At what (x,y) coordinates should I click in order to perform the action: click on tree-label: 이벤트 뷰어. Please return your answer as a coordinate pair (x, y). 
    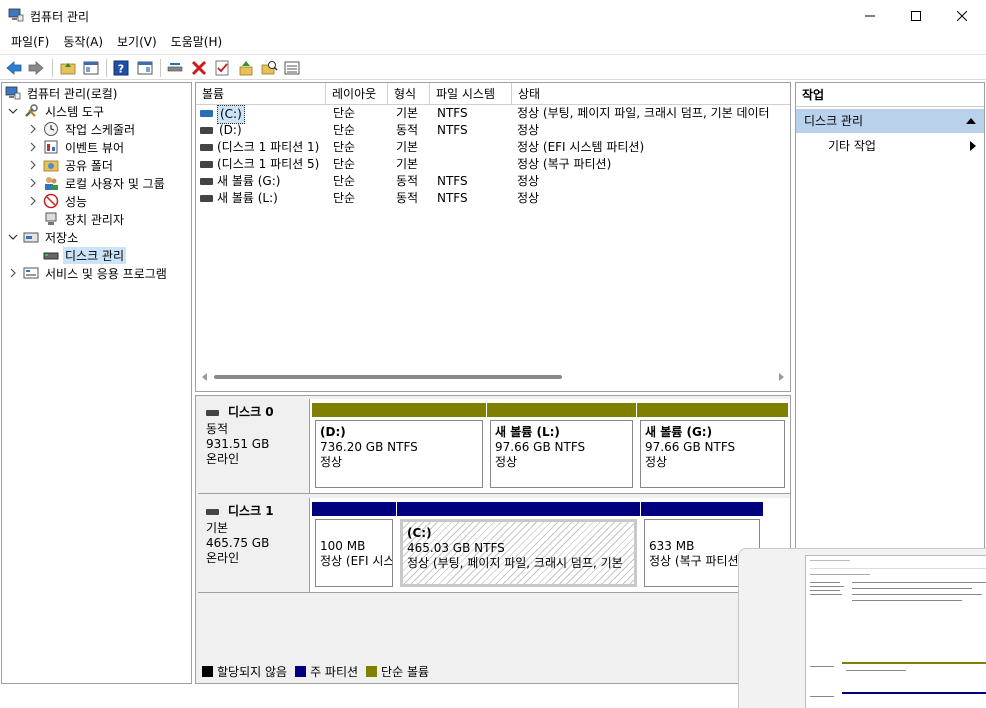
    Looking at the image, I should click on (95, 147).